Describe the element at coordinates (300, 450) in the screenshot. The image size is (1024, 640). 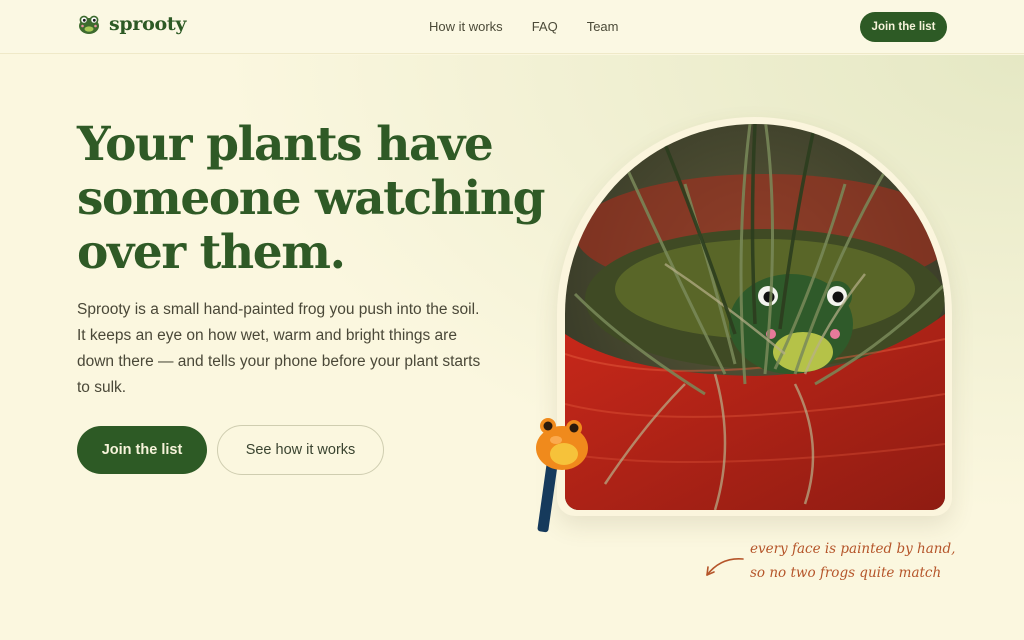
I see `see-how-it-works-button: See how it works` at that location.